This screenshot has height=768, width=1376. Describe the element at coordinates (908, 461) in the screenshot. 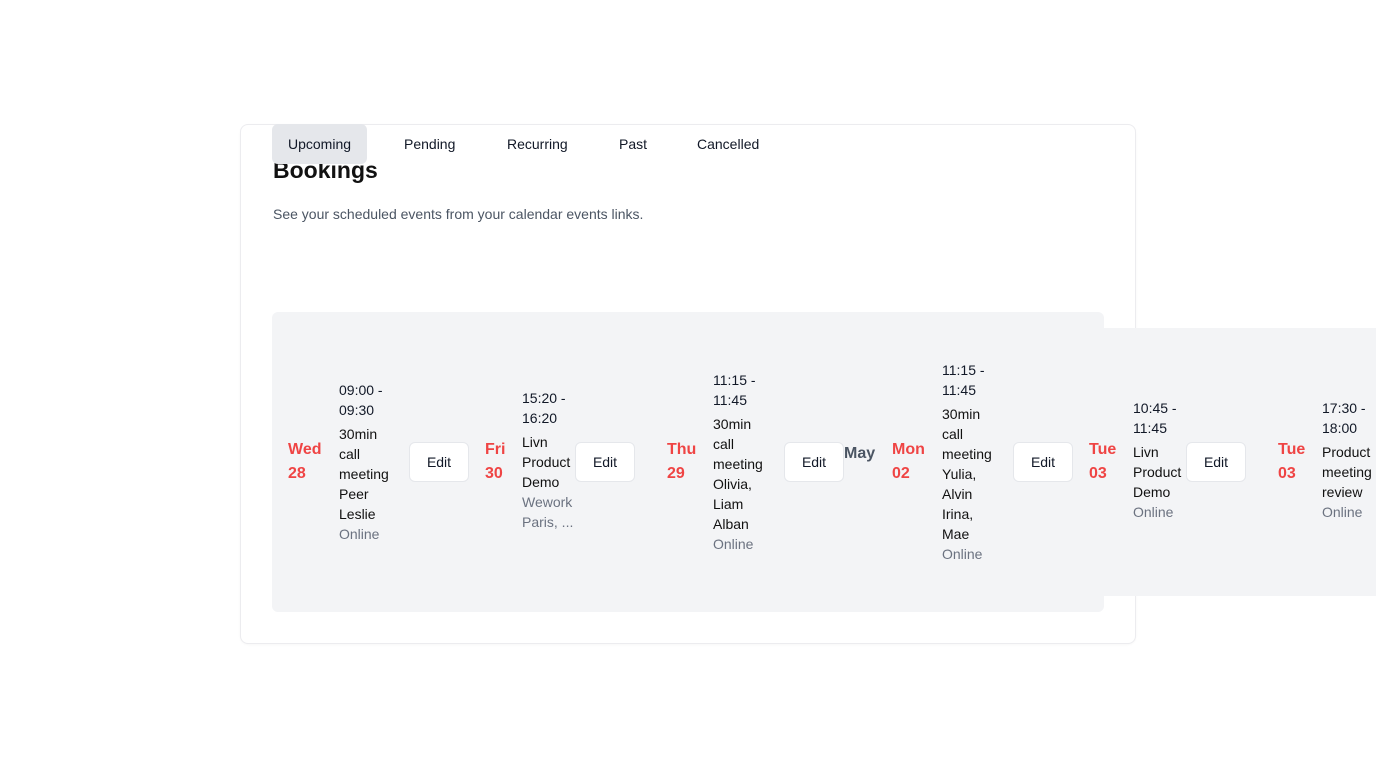

I see `booking-date: Mon 02` at that location.